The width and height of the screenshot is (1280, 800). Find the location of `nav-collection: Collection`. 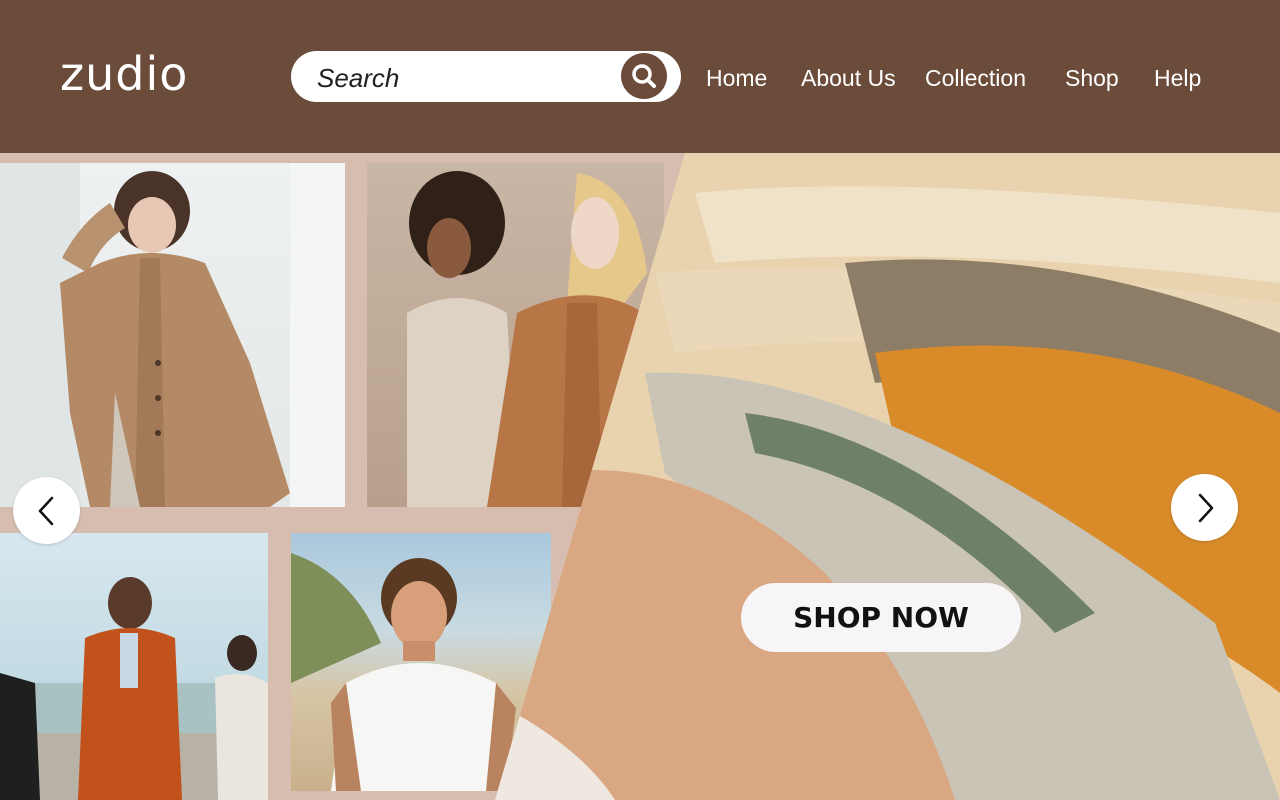

nav-collection: Collection is located at coordinates (975, 78).